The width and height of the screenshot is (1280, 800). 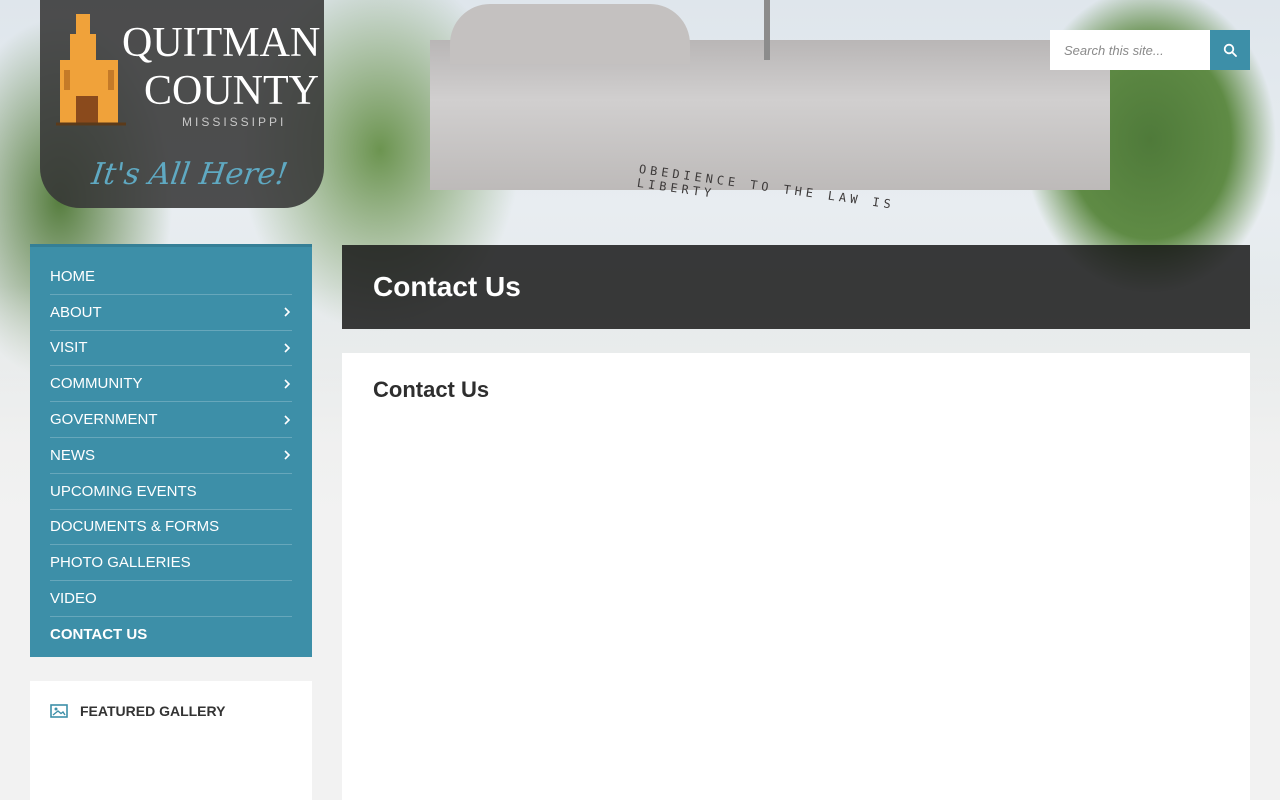 I want to click on page-title: Contact Us, so click(x=447, y=286).